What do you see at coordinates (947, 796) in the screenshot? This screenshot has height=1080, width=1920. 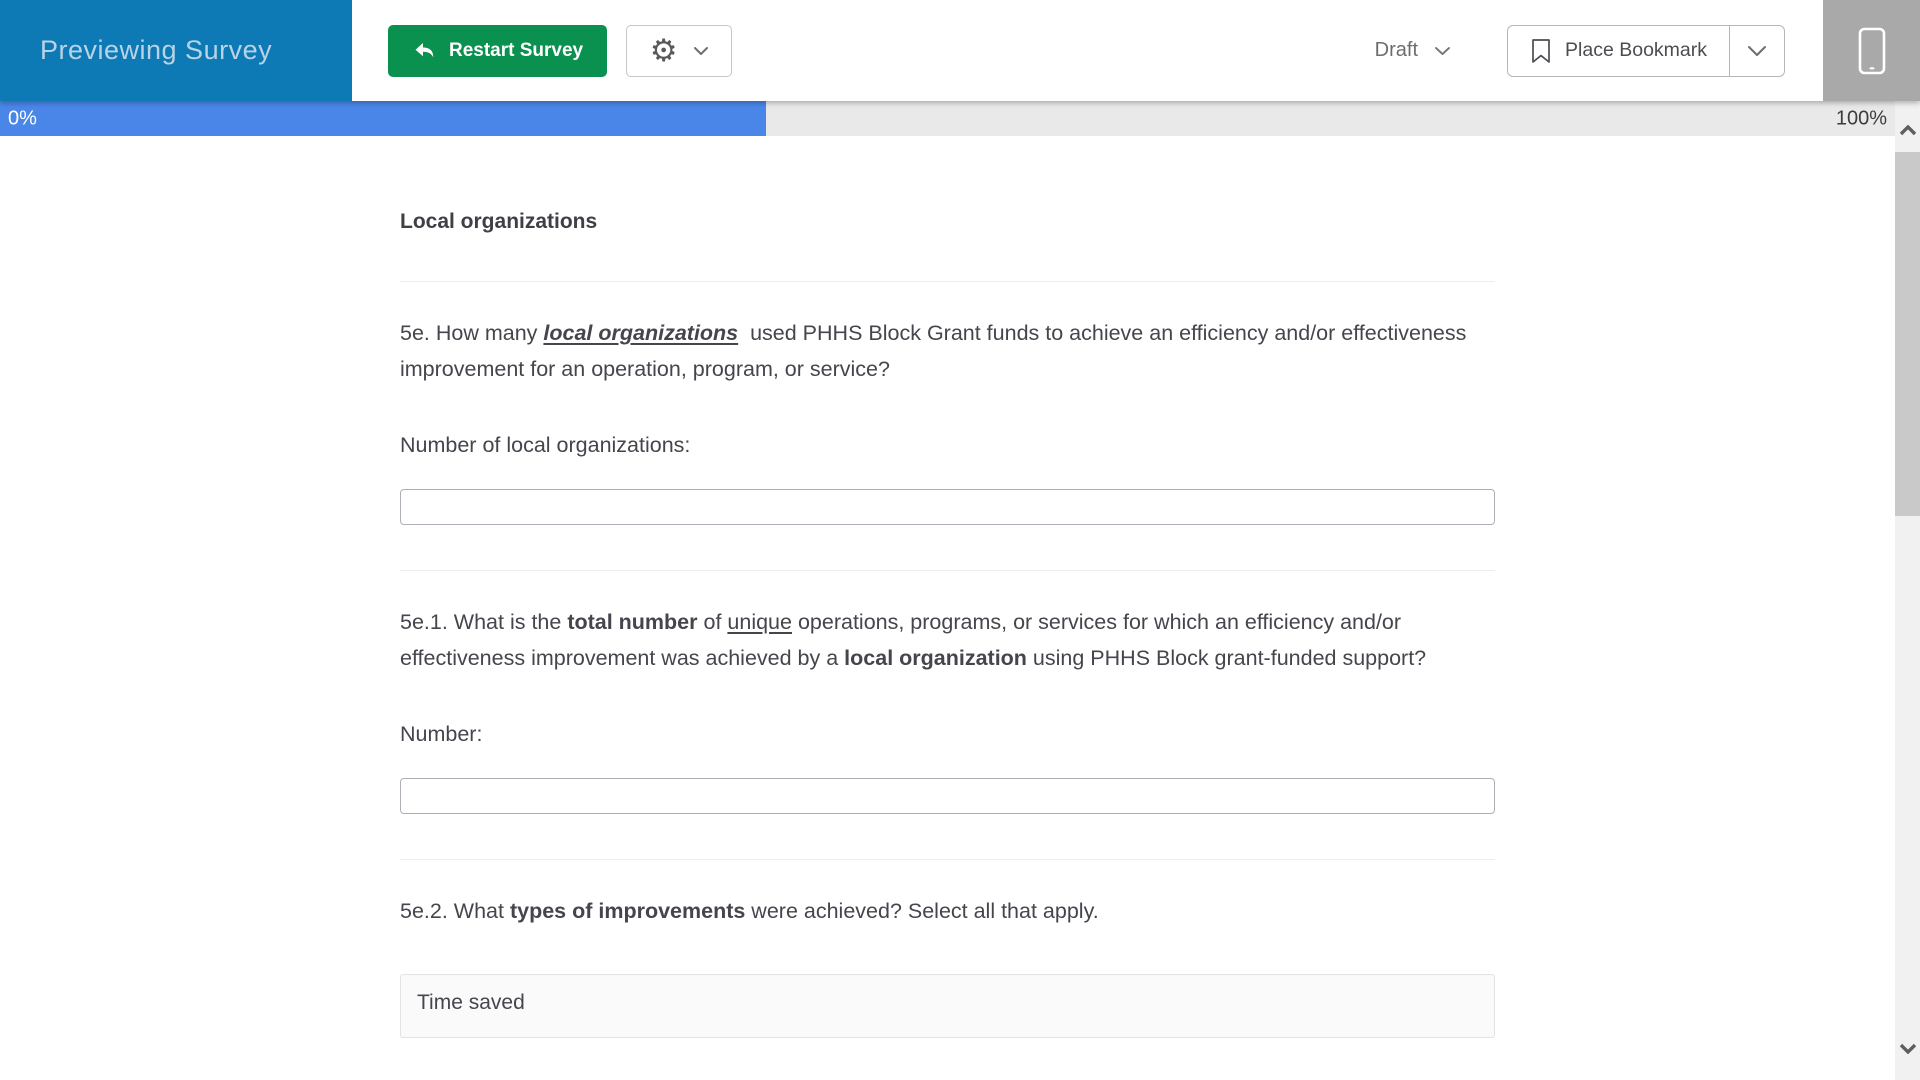 I see `unique-operations-count-input` at bounding box center [947, 796].